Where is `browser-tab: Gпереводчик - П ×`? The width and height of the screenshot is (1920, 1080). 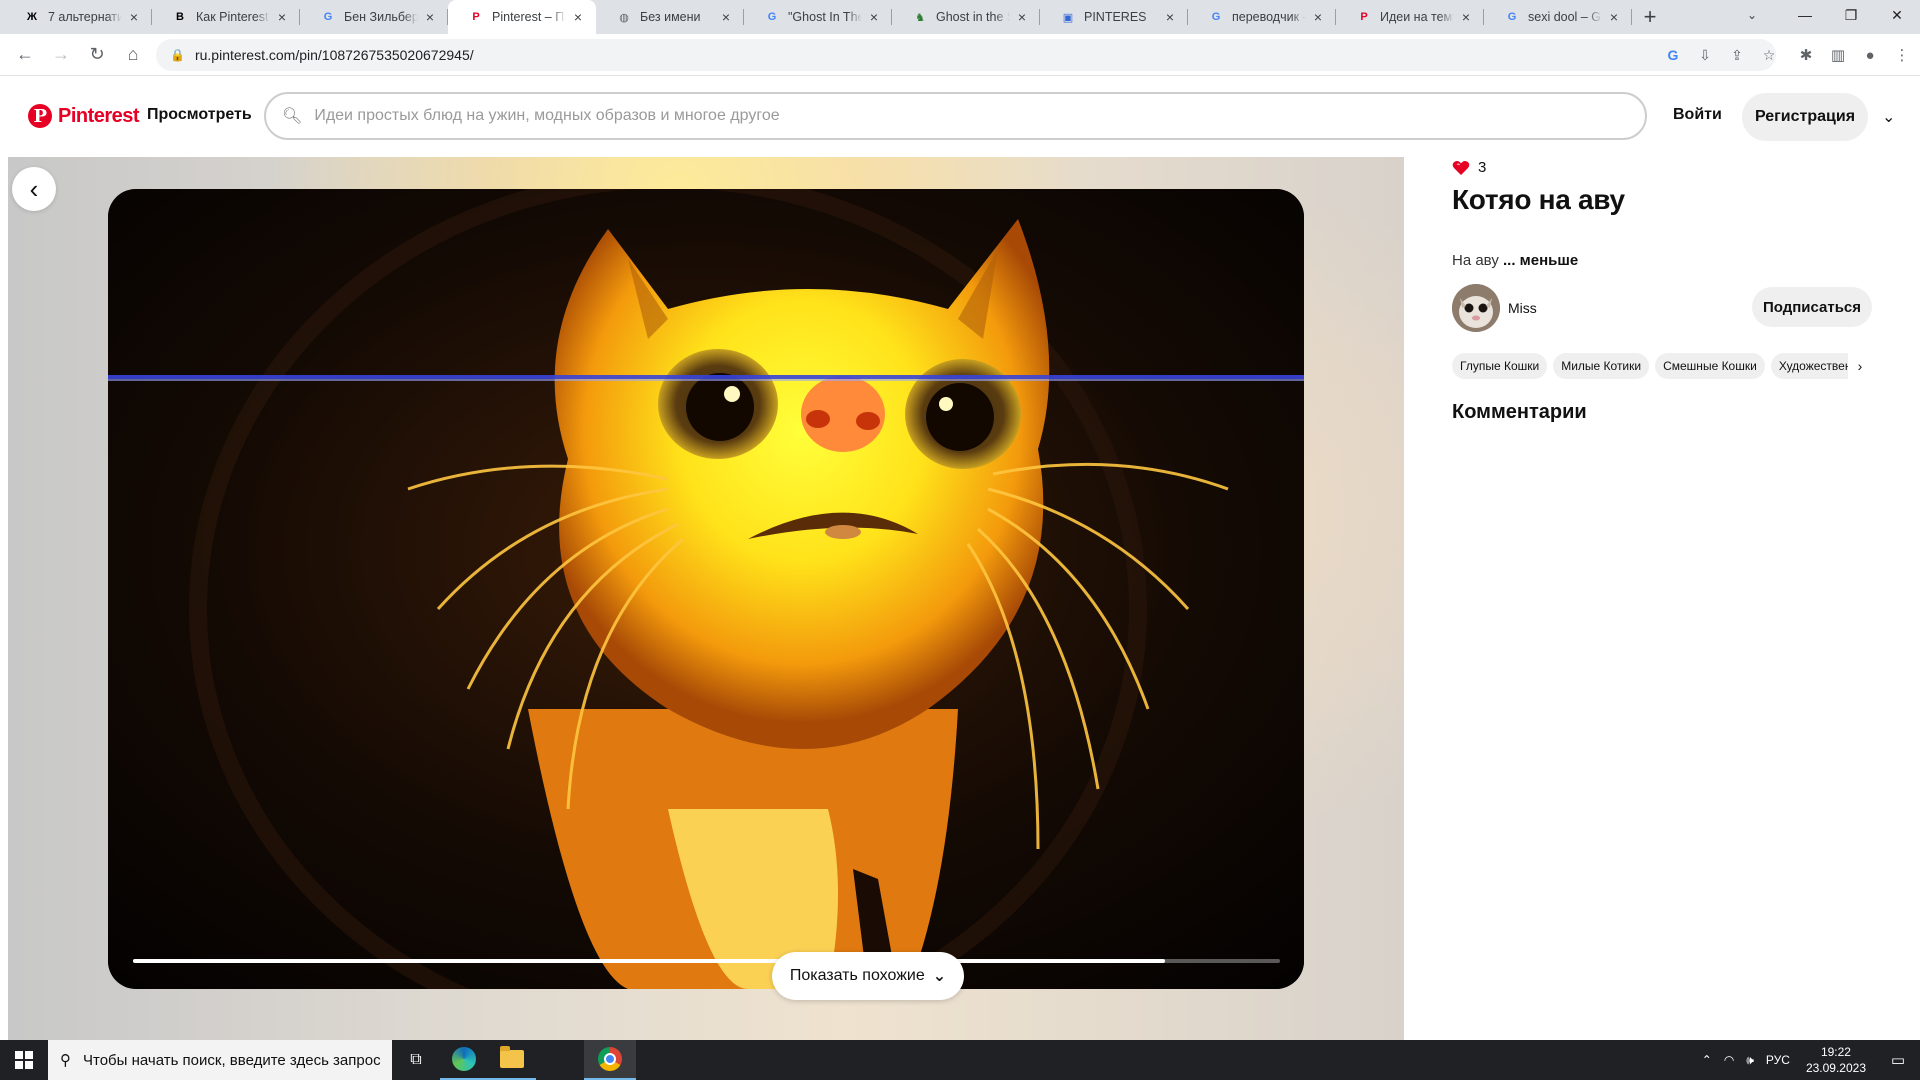 browser-tab: Gпереводчик - П × is located at coordinates (1262, 17).